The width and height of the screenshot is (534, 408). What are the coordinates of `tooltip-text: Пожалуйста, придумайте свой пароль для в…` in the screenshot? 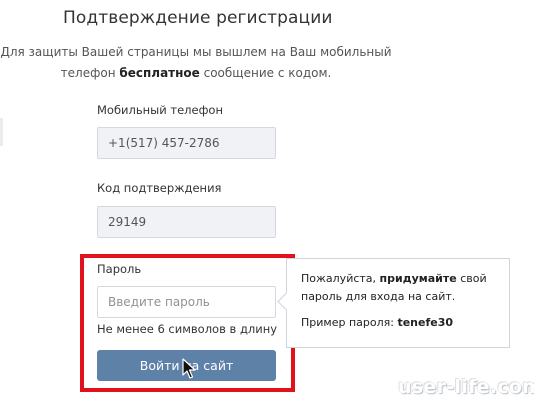 It's located at (400, 288).